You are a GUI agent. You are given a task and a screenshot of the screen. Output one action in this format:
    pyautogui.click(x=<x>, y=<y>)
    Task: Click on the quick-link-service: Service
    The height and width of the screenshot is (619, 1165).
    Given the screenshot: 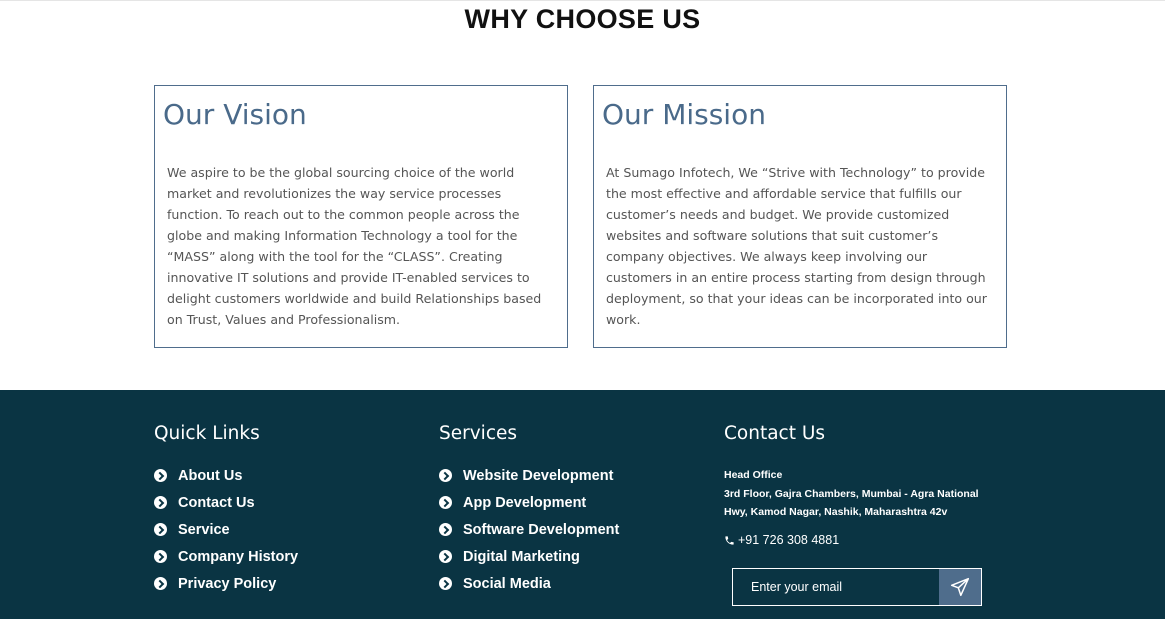 What is the action you would take?
    pyautogui.click(x=226, y=529)
    